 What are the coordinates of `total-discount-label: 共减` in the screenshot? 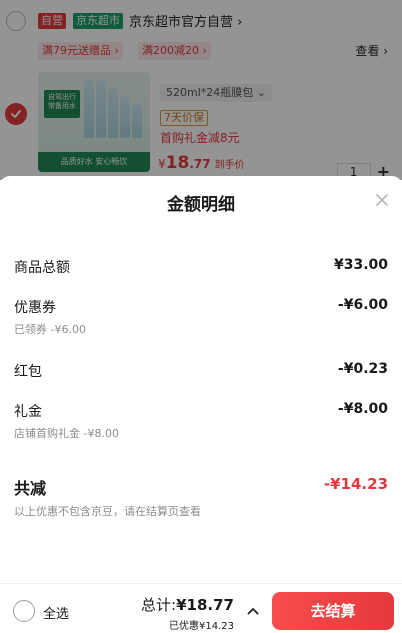 It's located at (30, 488).